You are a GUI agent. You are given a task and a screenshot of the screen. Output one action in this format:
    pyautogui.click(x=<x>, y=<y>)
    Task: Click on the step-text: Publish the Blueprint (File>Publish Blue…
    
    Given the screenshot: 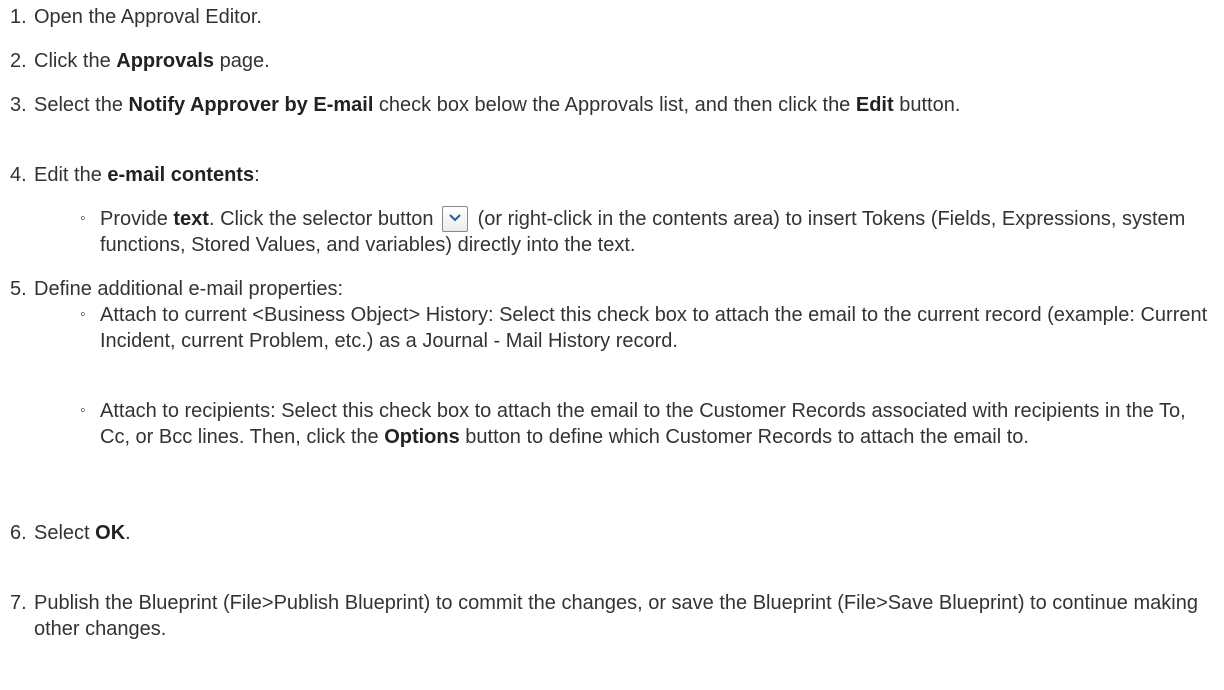 What is the action you would take?
    pyautogui.click(x=616, y=616)
    